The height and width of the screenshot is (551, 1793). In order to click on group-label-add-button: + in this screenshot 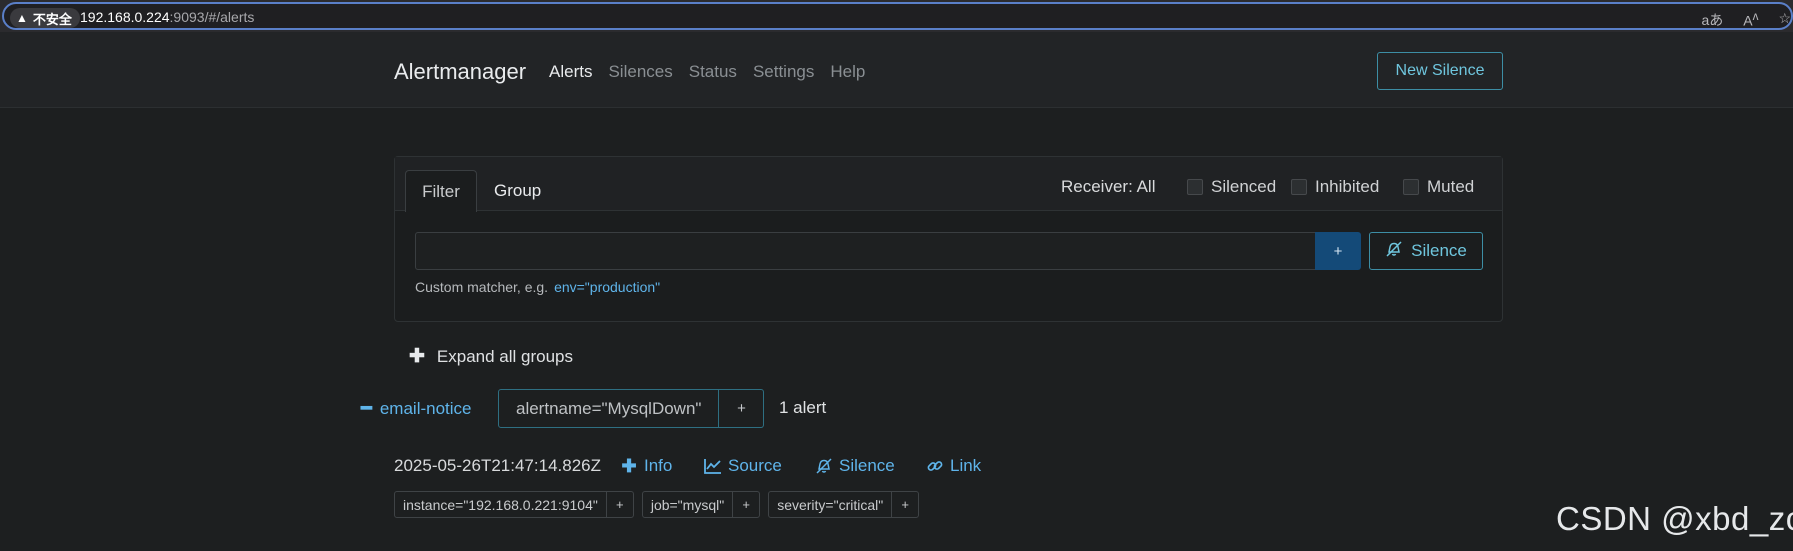, I will do `click(741, 408)`.